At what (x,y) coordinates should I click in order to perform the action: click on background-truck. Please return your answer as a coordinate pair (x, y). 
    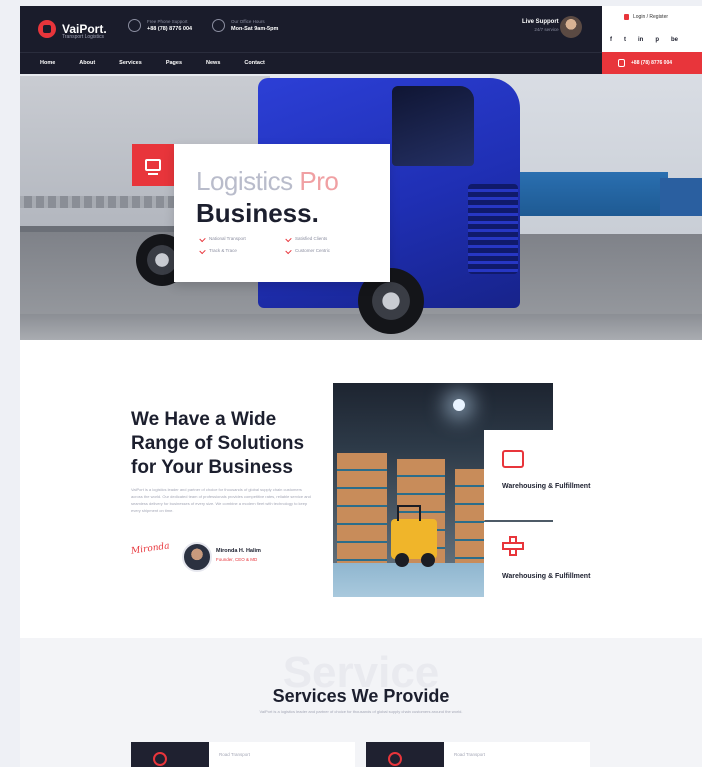
    Looking at the image, I should click on (593, 194).